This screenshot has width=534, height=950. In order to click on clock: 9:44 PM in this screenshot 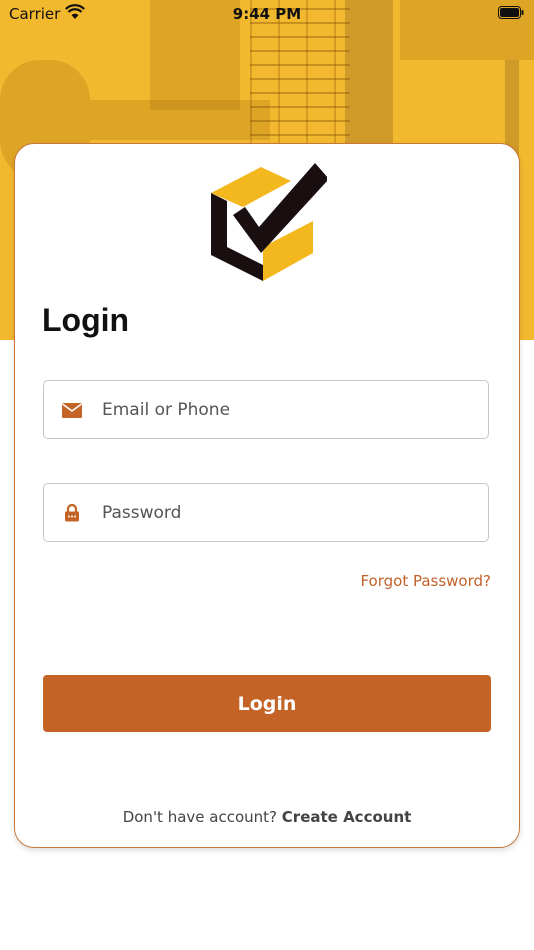, I will do `click(267, 14)`.